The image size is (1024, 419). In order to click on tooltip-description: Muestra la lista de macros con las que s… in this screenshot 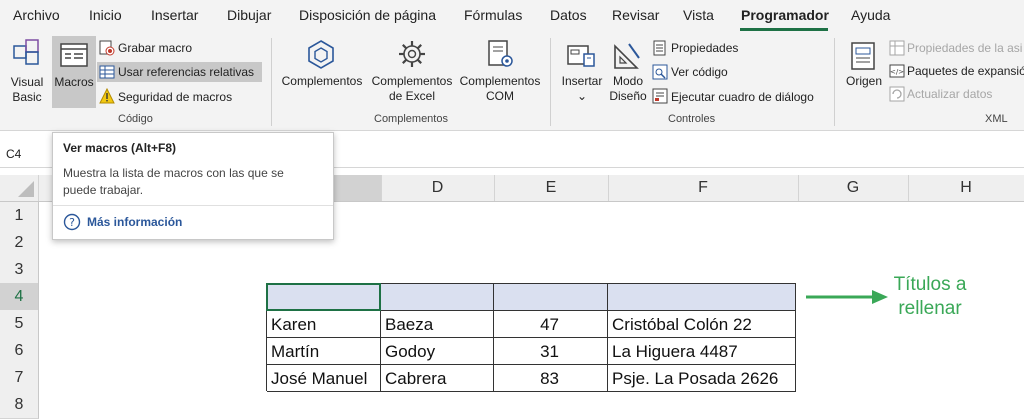, I will do `click(173, 181)`.